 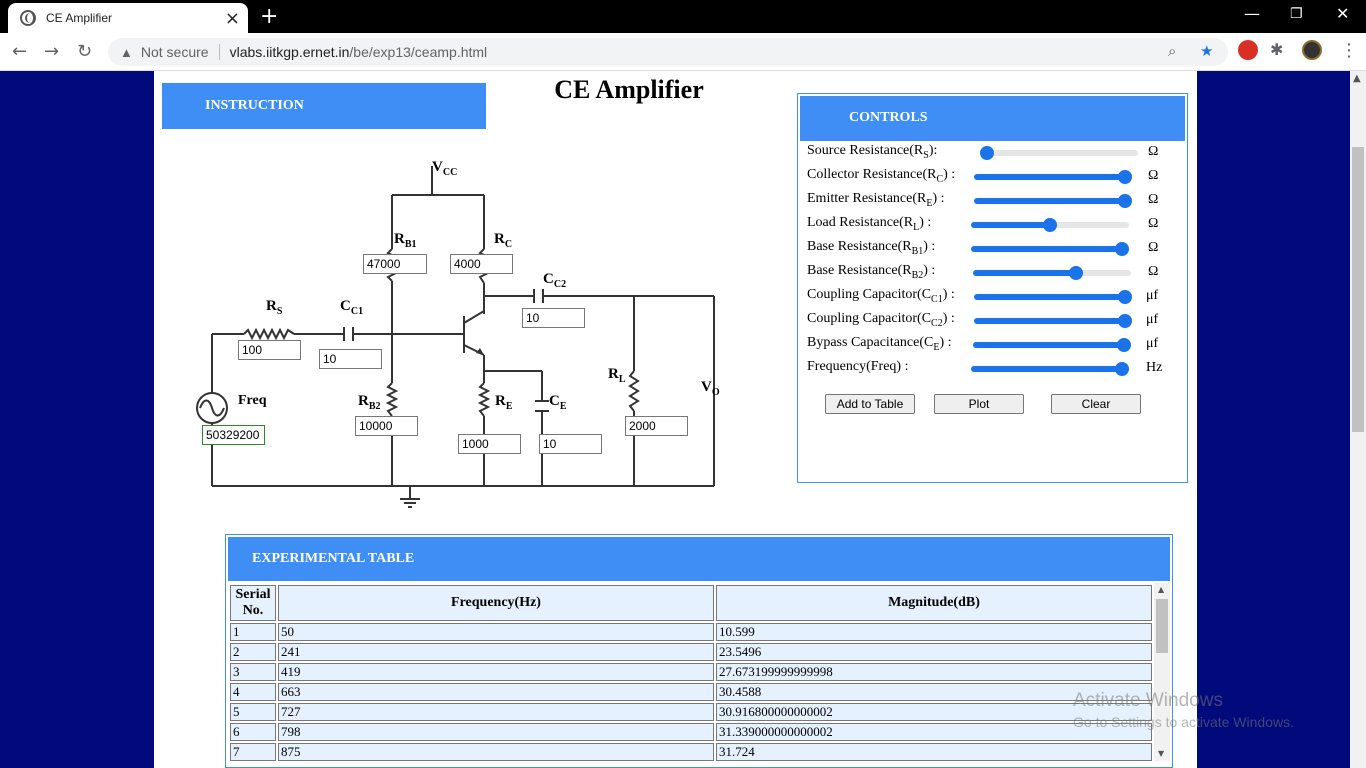 What do you see at coordinates (881, 296) in the screenshot?
I see `control-label: Coupling Capacitor(CC1) :` at bounding box center [881, 296].